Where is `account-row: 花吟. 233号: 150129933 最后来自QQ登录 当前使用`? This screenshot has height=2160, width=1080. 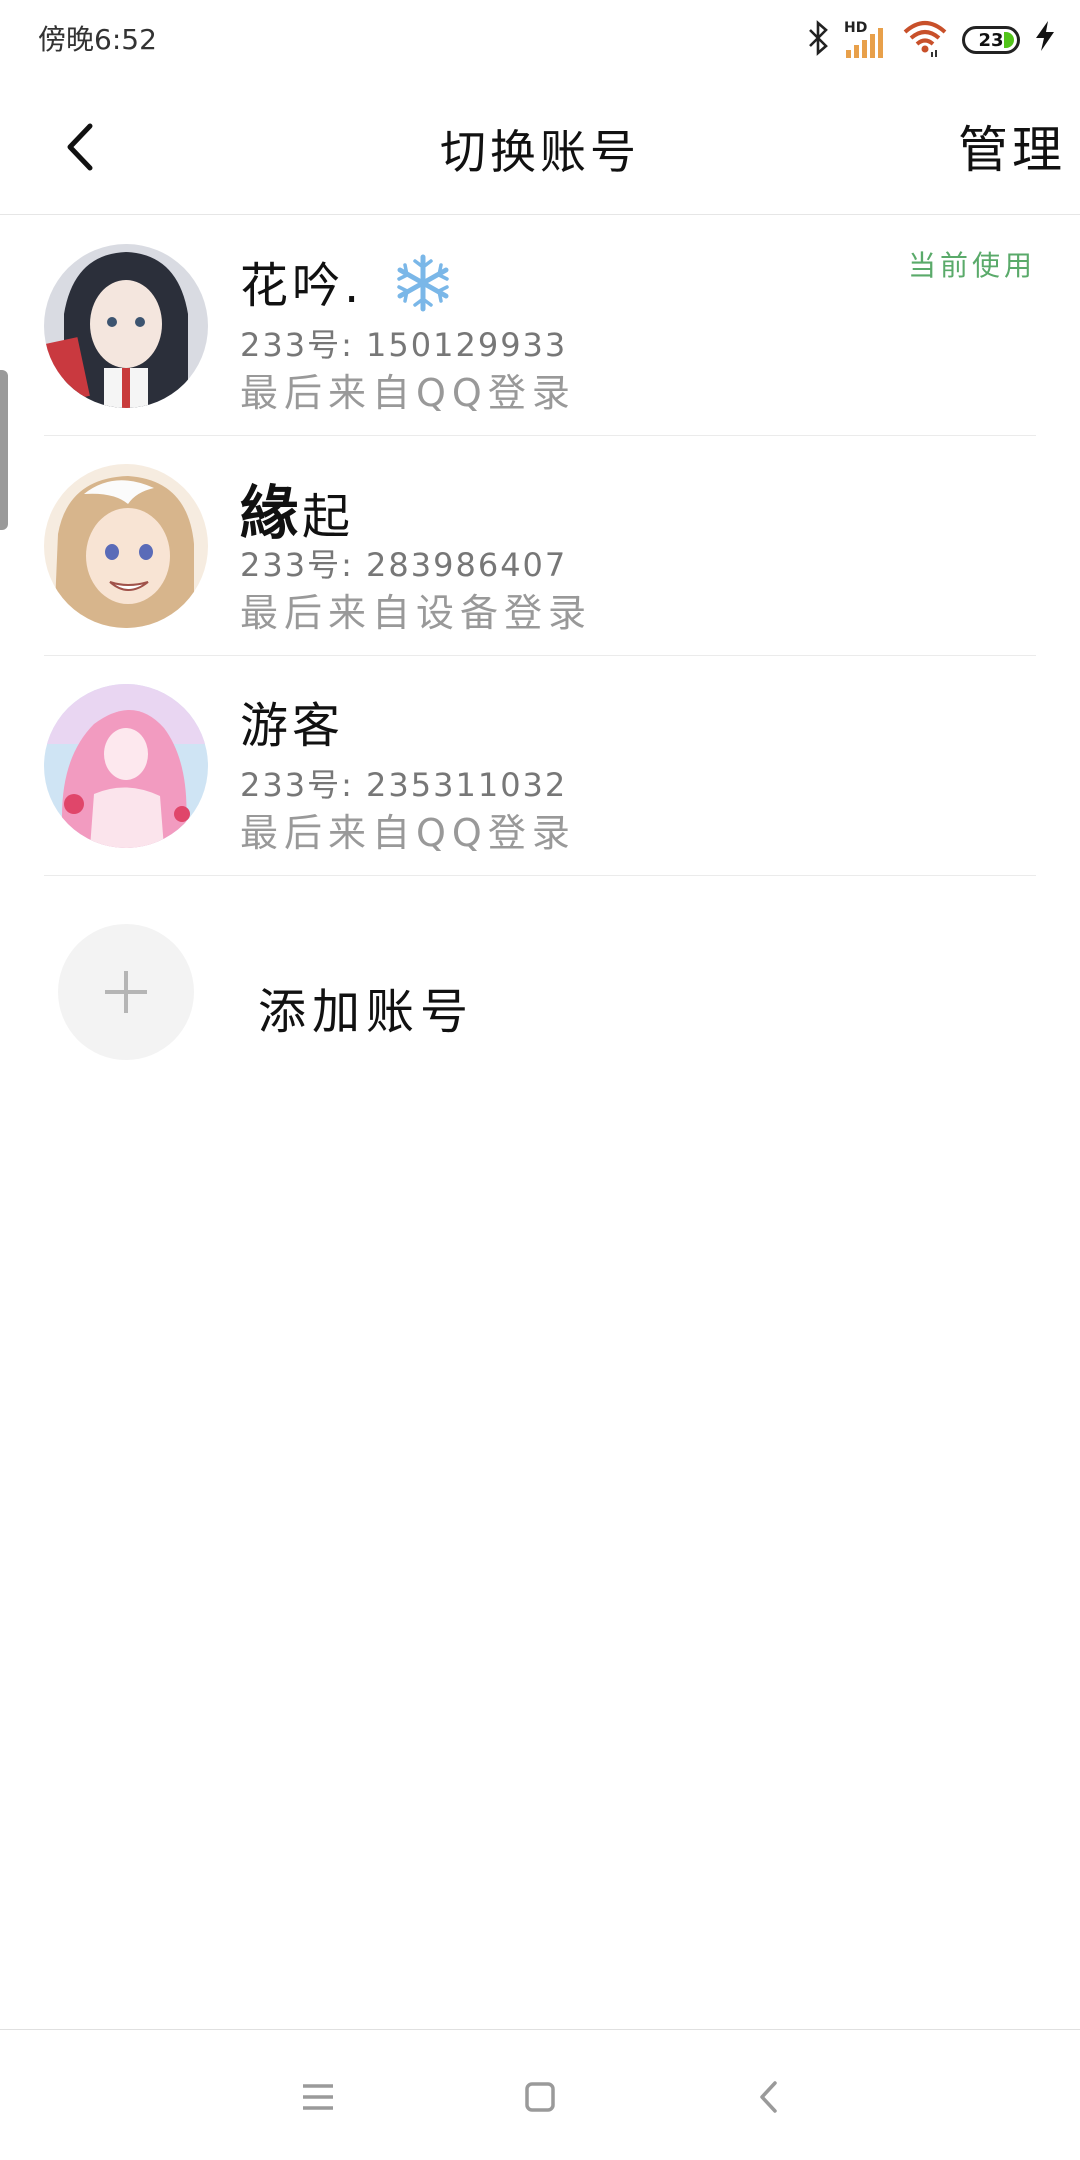 account-row: 花吟. 233号: 150129933 最后来自QQ登录 当前使用 is located at coordinates (540, 326).